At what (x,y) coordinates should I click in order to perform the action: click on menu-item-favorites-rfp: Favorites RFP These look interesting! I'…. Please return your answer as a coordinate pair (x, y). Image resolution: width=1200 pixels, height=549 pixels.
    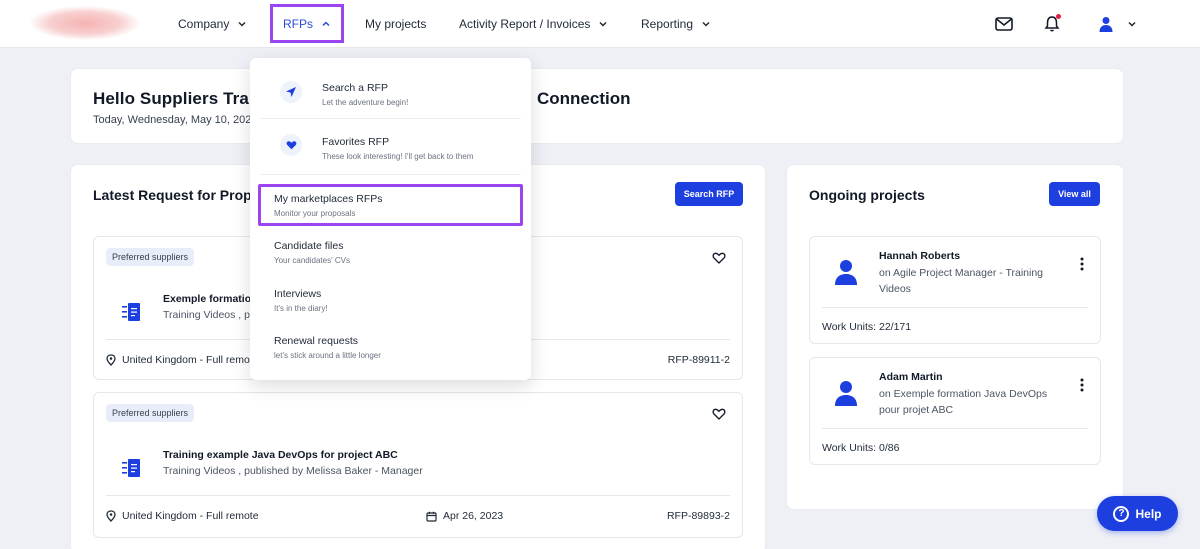
    Looking at the image, I should click on (390, 146).